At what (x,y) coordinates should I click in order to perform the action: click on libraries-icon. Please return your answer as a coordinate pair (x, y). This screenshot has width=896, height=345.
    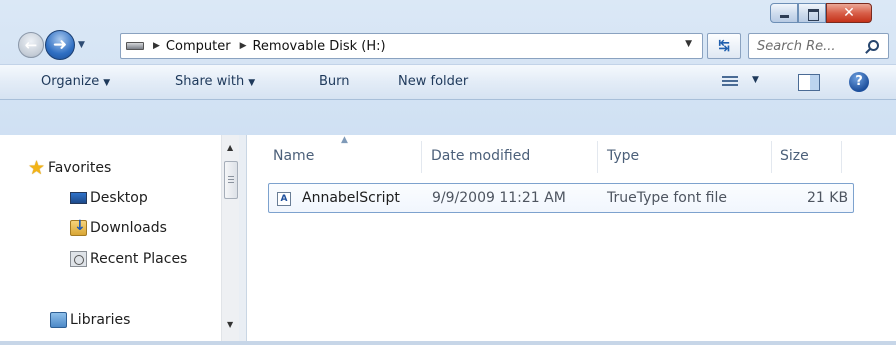
    Looking at the image, I should click on (58, 320).